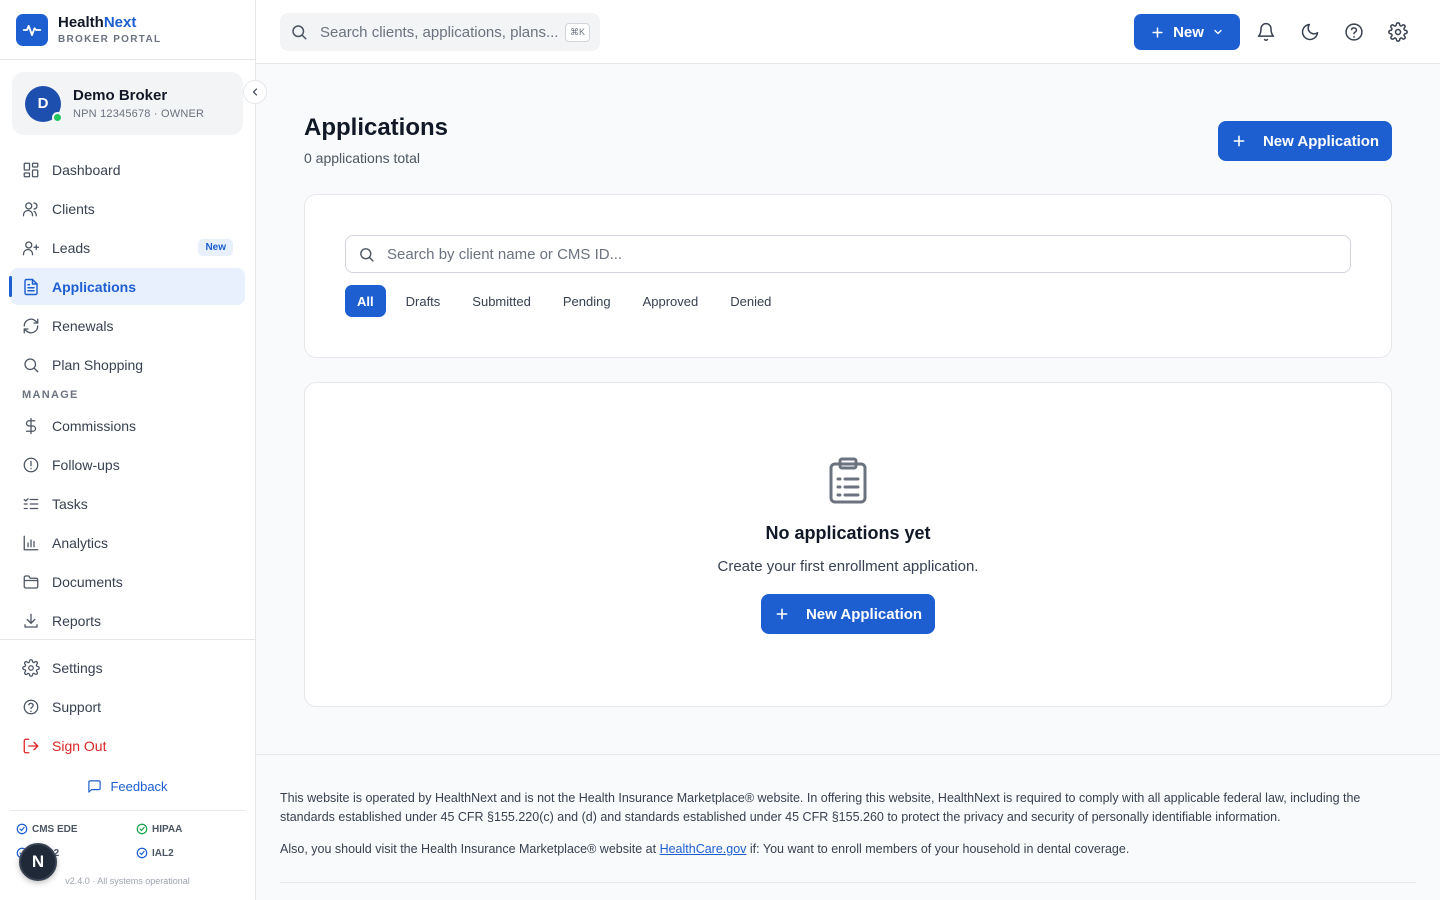  I want to click on brand-subtitle: BROKER PORTAL, so click(110, 39).